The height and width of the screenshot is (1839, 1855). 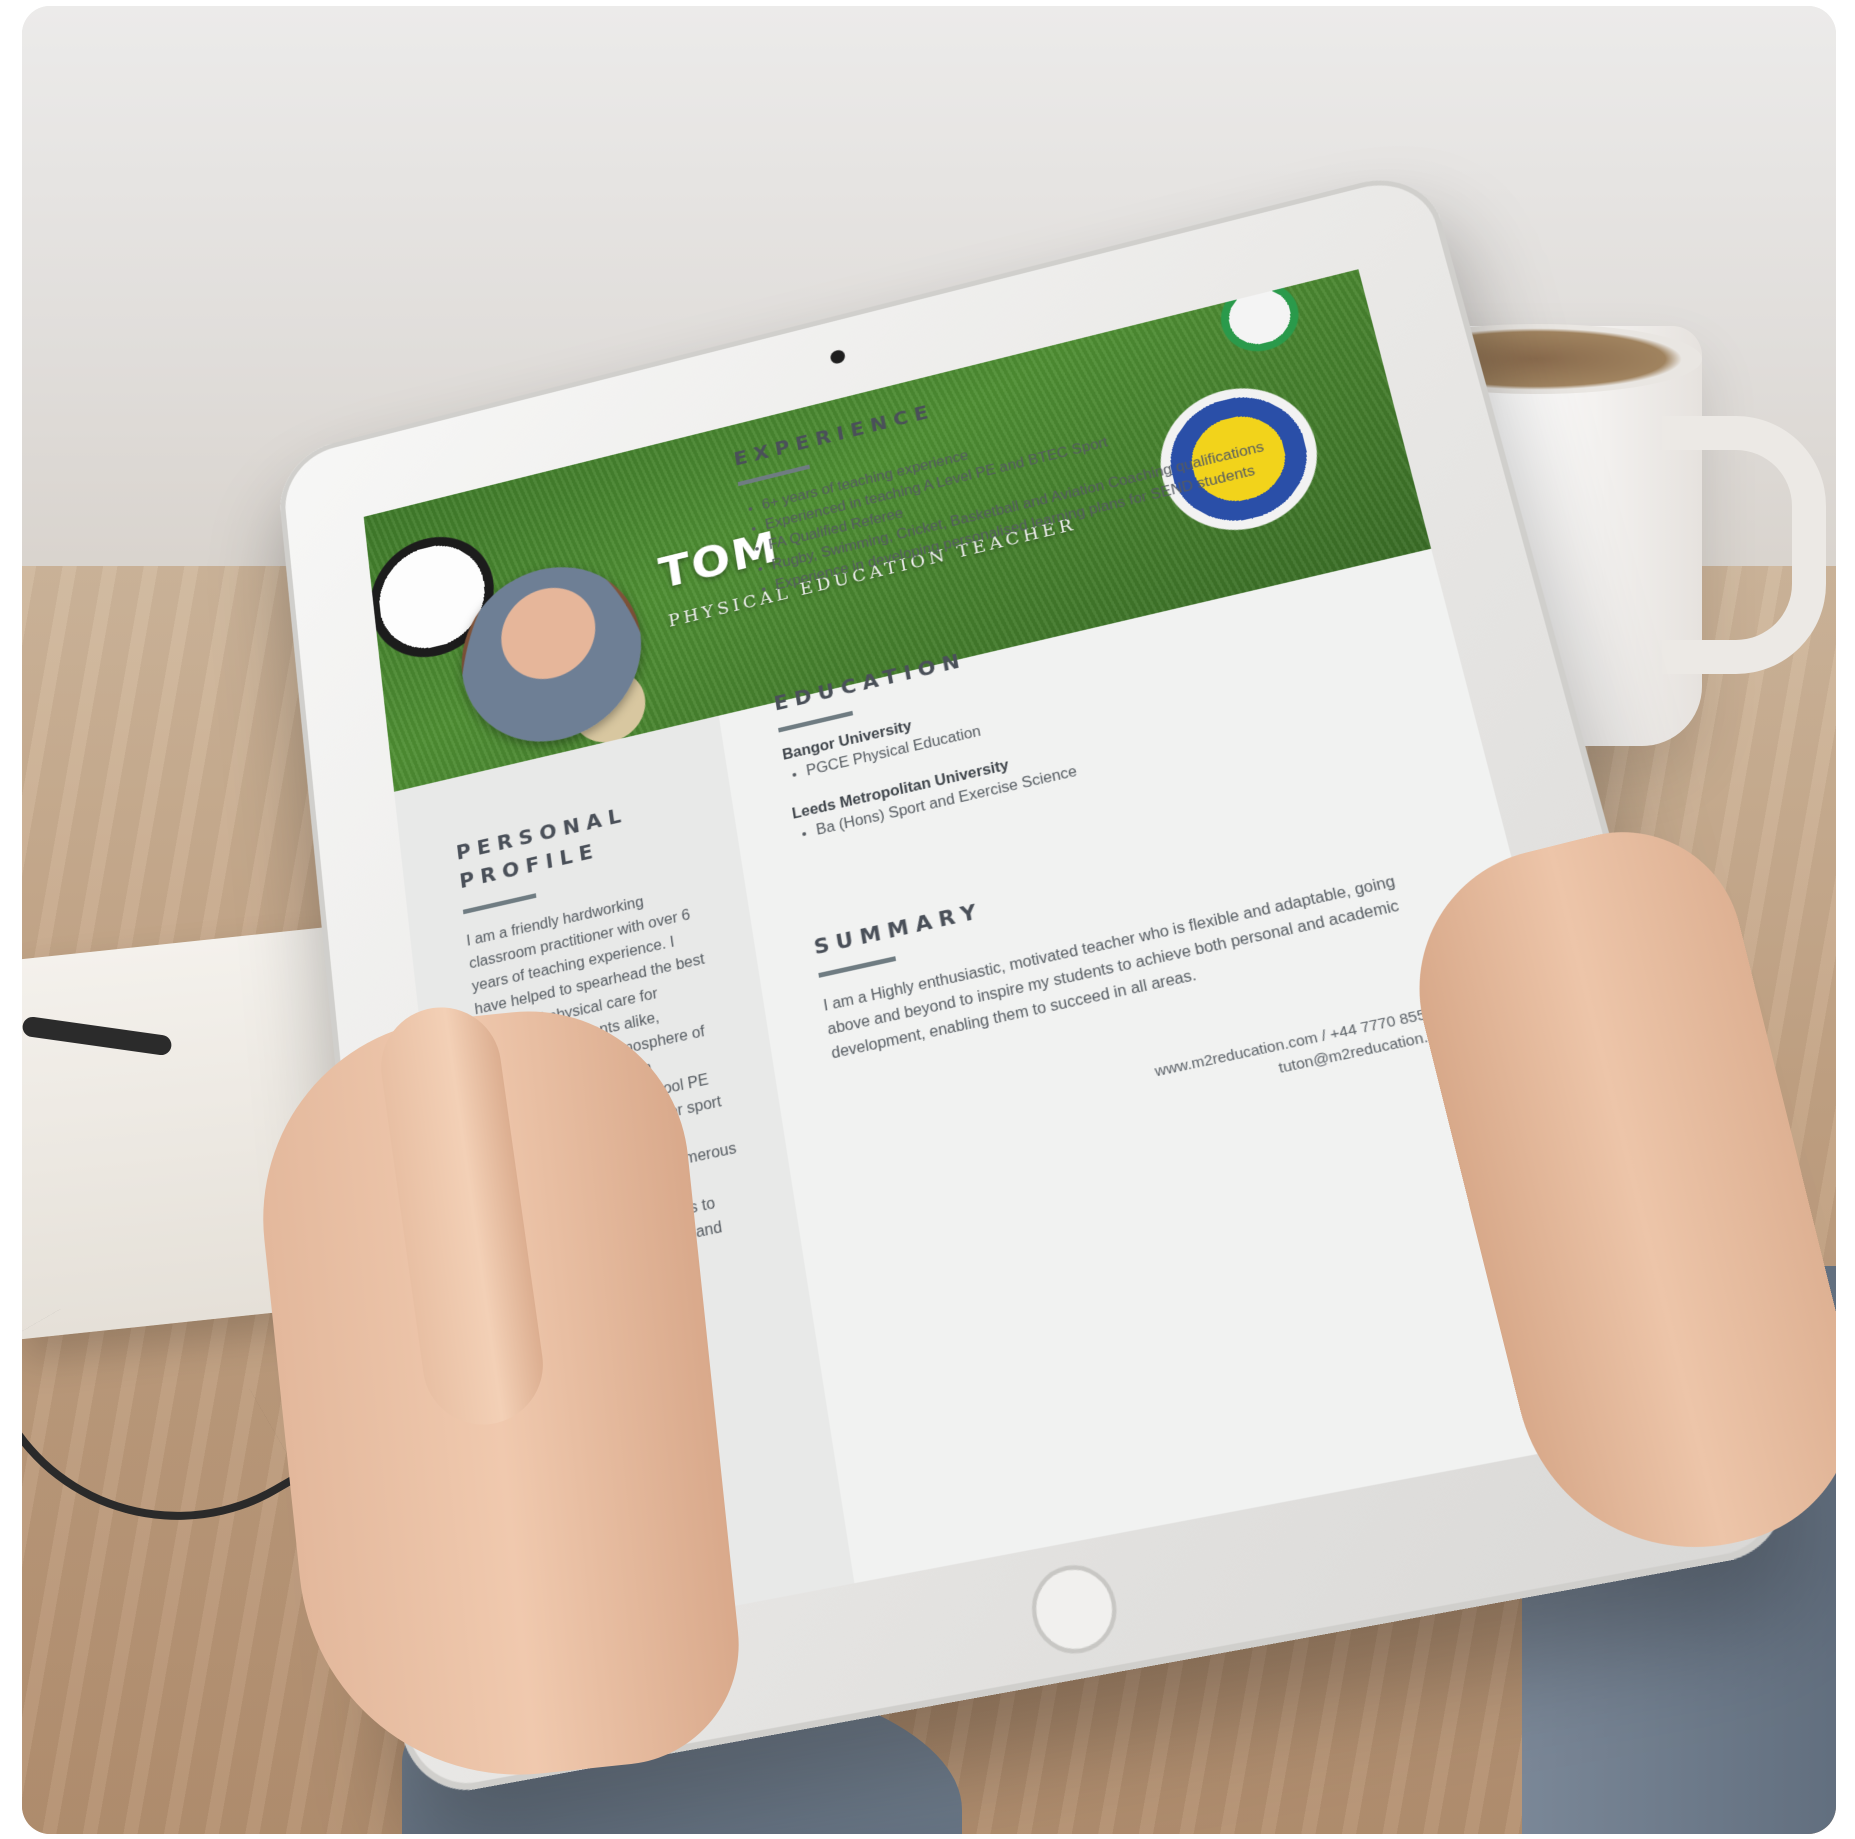 What do you see at coordinates (573, 842) in the screenshot?
I see `personal-profile-title: PERSONAL PROFILE` at bounding box center [573, 842].